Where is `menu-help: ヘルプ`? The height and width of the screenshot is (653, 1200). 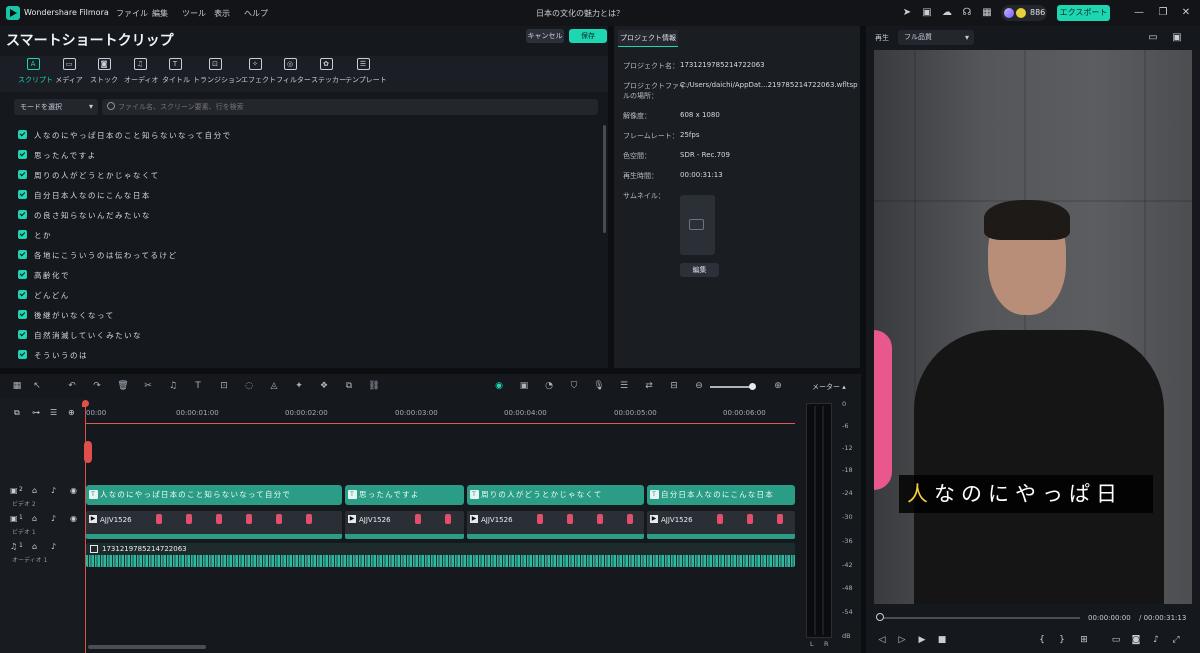
menu-help: ヘルプ is located at coordinates (256, 13).